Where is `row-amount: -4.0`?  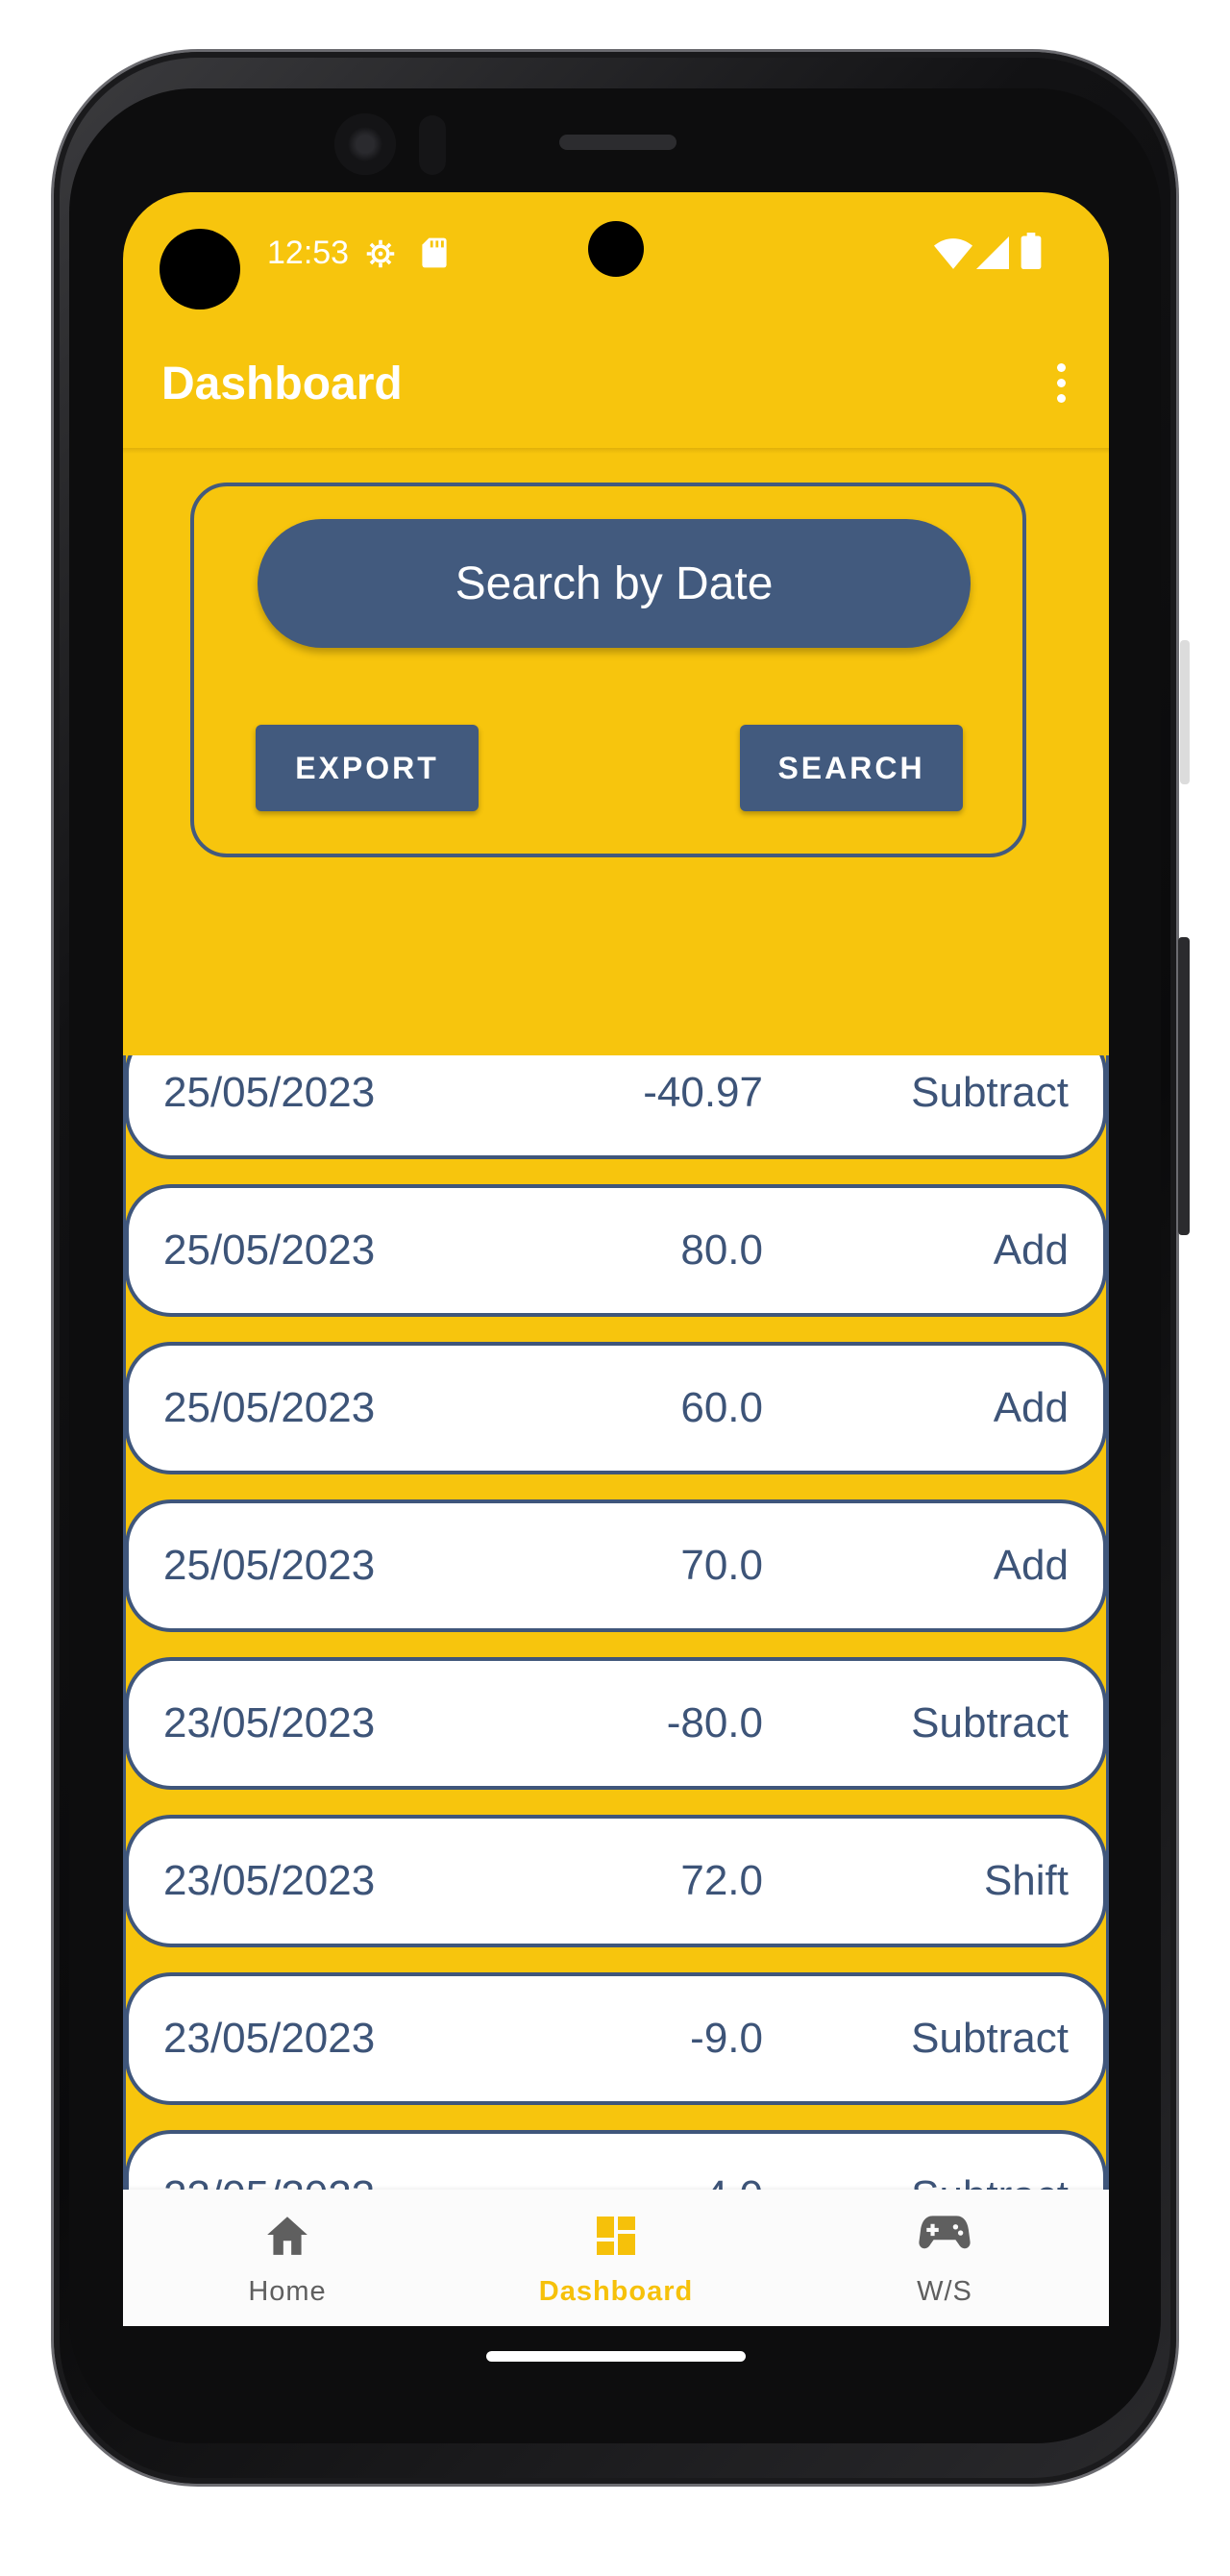
row-amount: -4.0 is located at coordinates (727, 2181).